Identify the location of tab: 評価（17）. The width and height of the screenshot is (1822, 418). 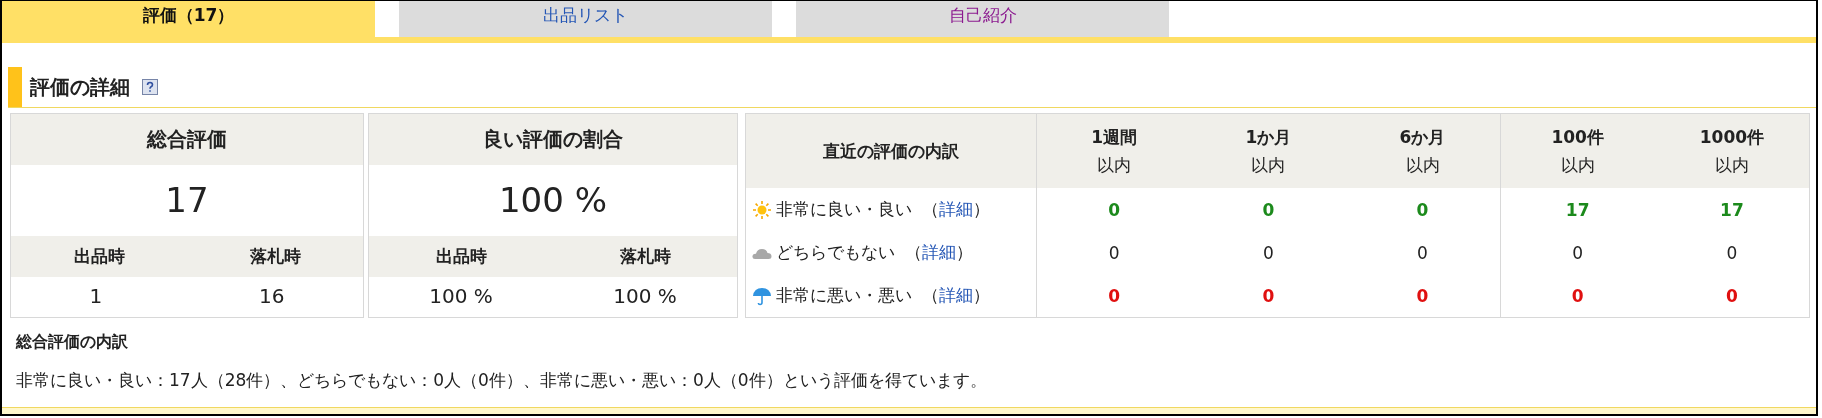
(188, 19).